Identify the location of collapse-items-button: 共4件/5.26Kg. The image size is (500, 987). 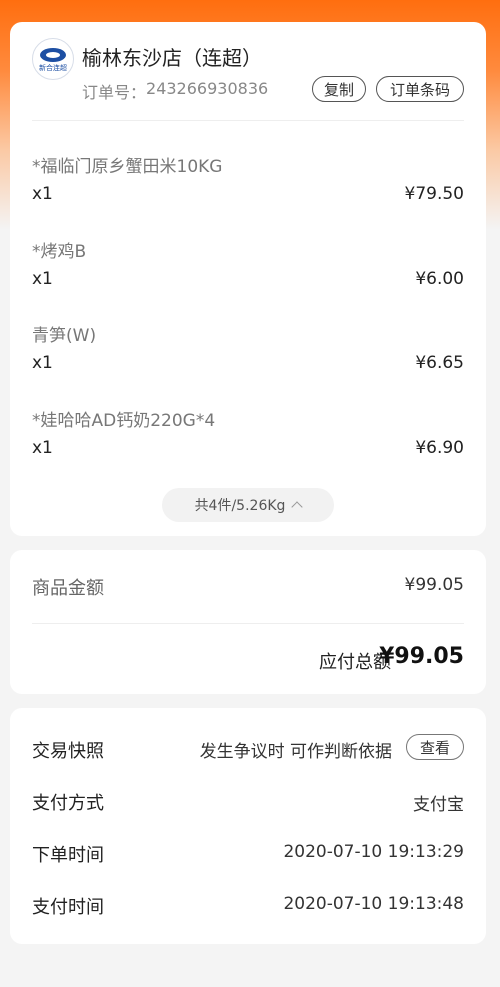
(248, 505).